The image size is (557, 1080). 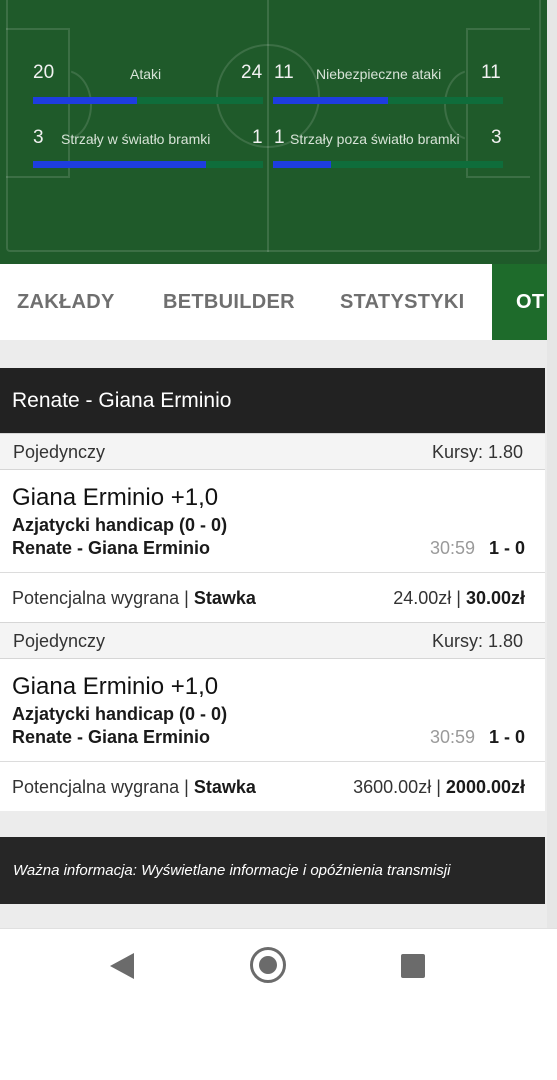 I want to click on stat-shots-off-target-label: Strzały poza światło bramki, so click(x=375, y=139).